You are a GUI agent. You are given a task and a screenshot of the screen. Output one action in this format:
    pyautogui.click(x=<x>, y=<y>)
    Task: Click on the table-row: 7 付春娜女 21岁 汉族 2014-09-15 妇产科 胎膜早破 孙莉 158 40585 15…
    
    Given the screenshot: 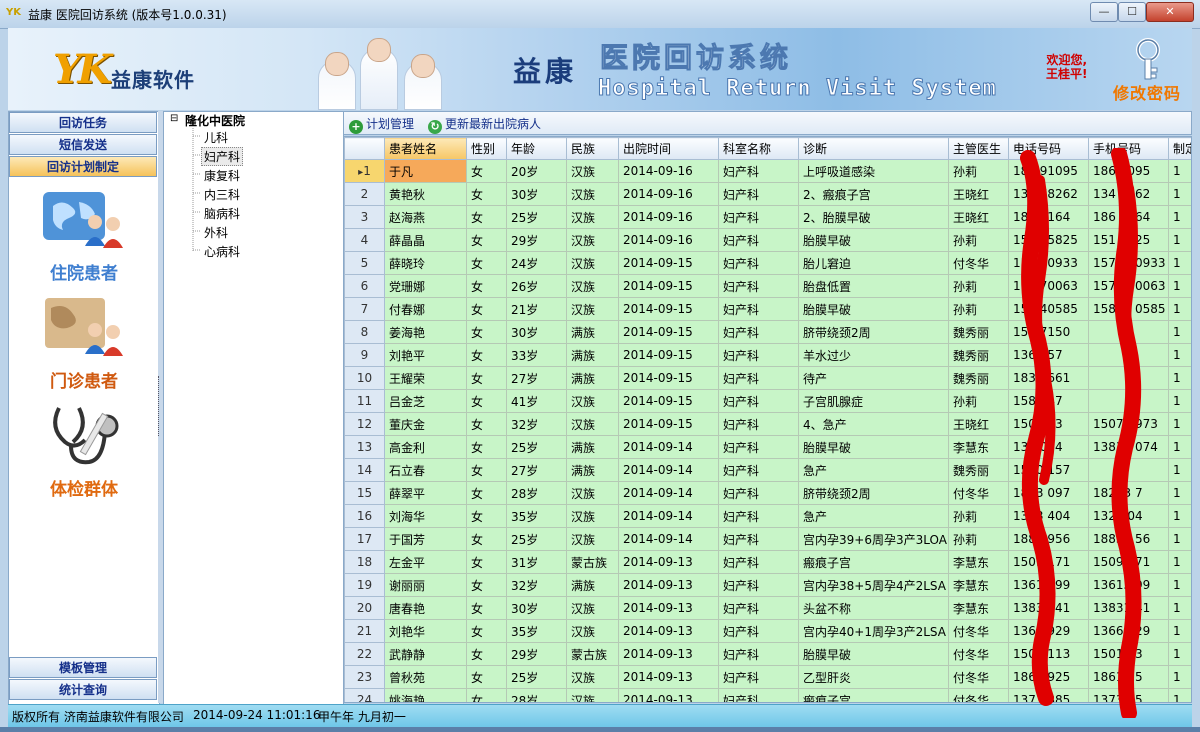 What is the action you would take?
    pyautogui.click(x=767, y=309)
    